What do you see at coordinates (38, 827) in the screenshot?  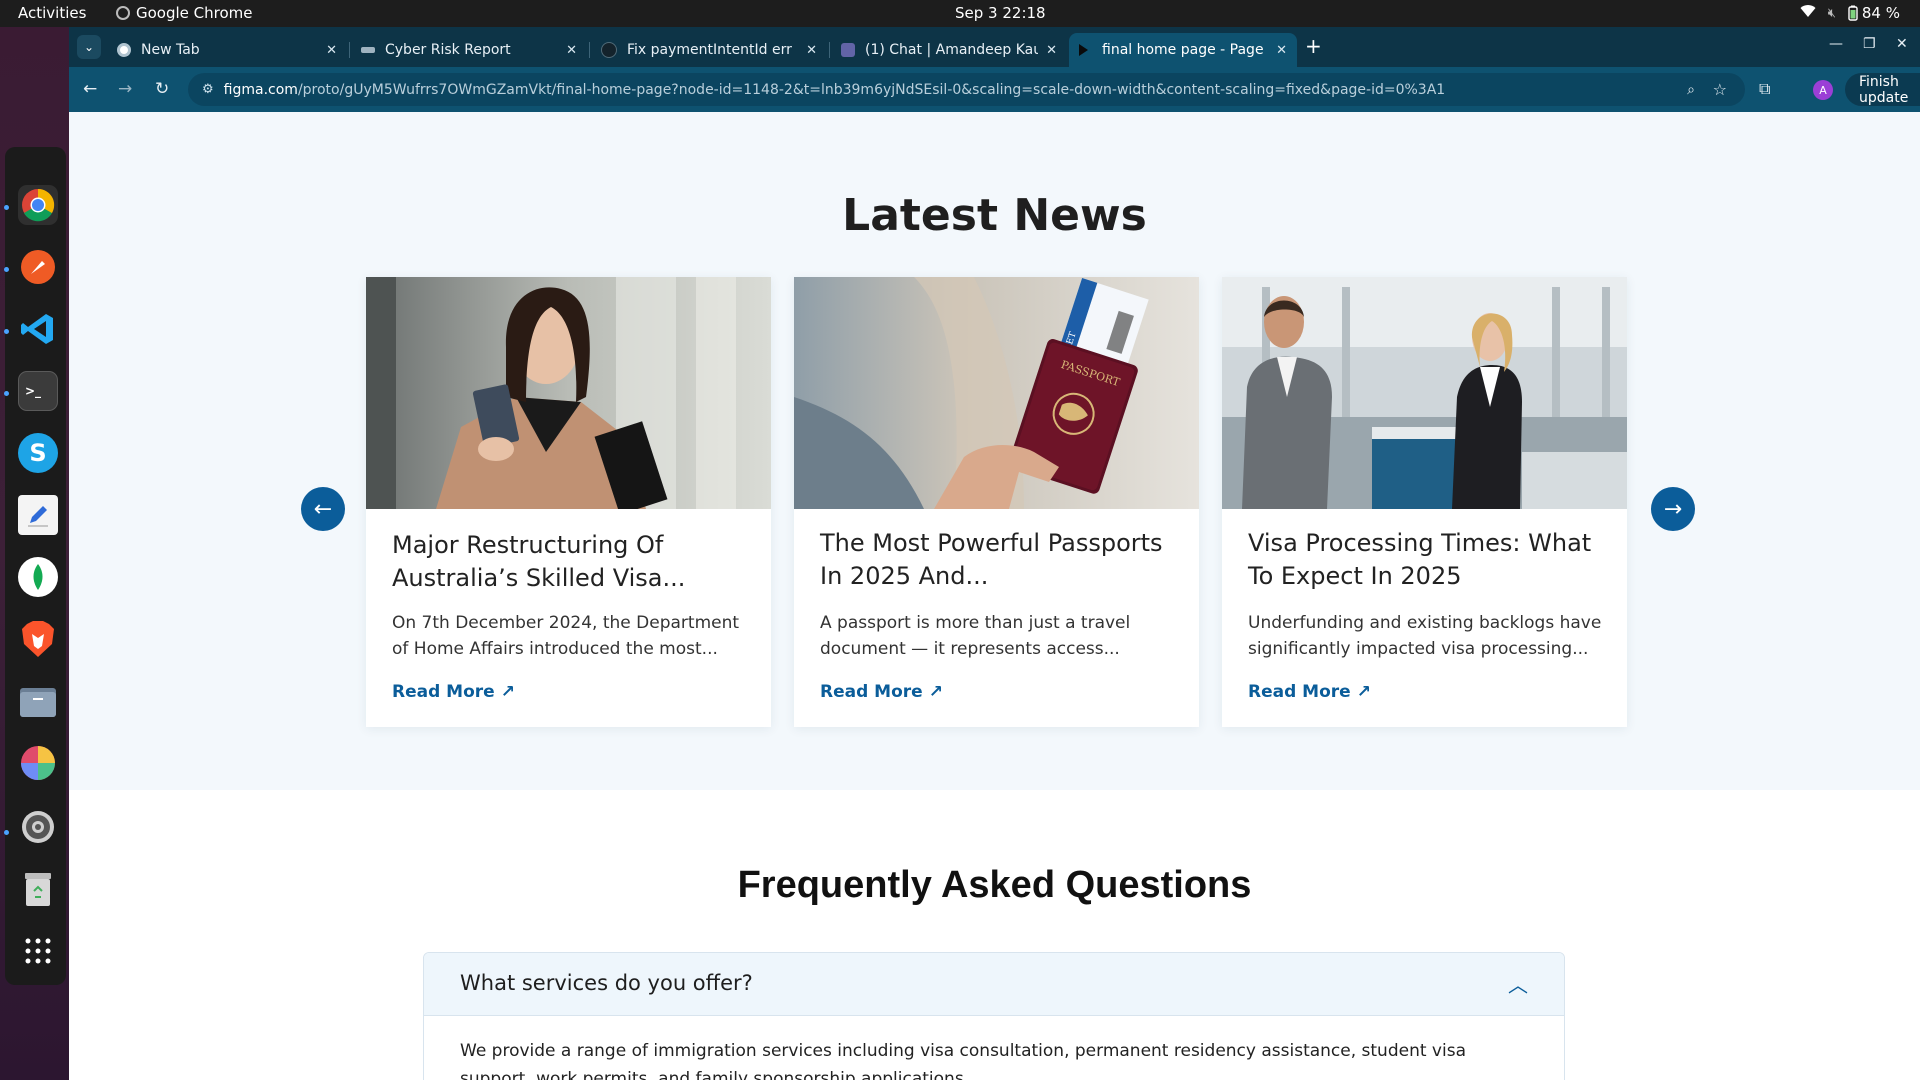 I see `settings-icon` at bounding box center [38, 827].